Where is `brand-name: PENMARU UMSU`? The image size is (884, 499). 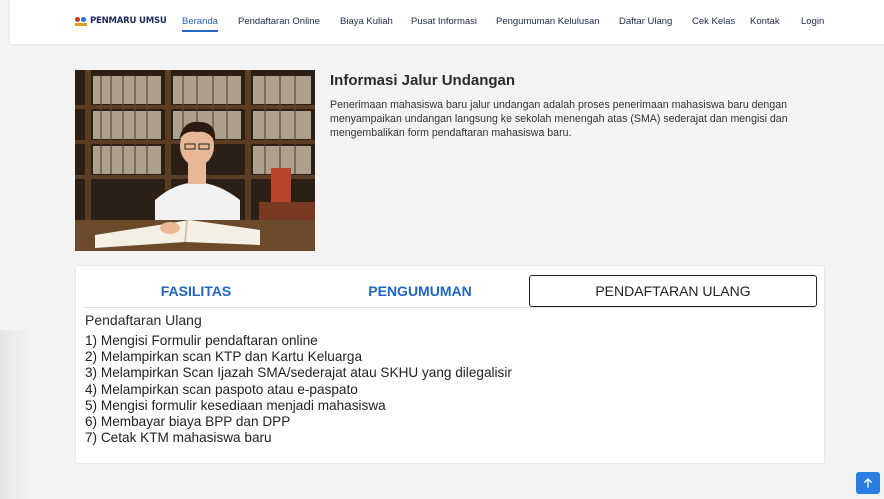 brand-name: PENMARU UMSU is located at coordinates (128, 21).